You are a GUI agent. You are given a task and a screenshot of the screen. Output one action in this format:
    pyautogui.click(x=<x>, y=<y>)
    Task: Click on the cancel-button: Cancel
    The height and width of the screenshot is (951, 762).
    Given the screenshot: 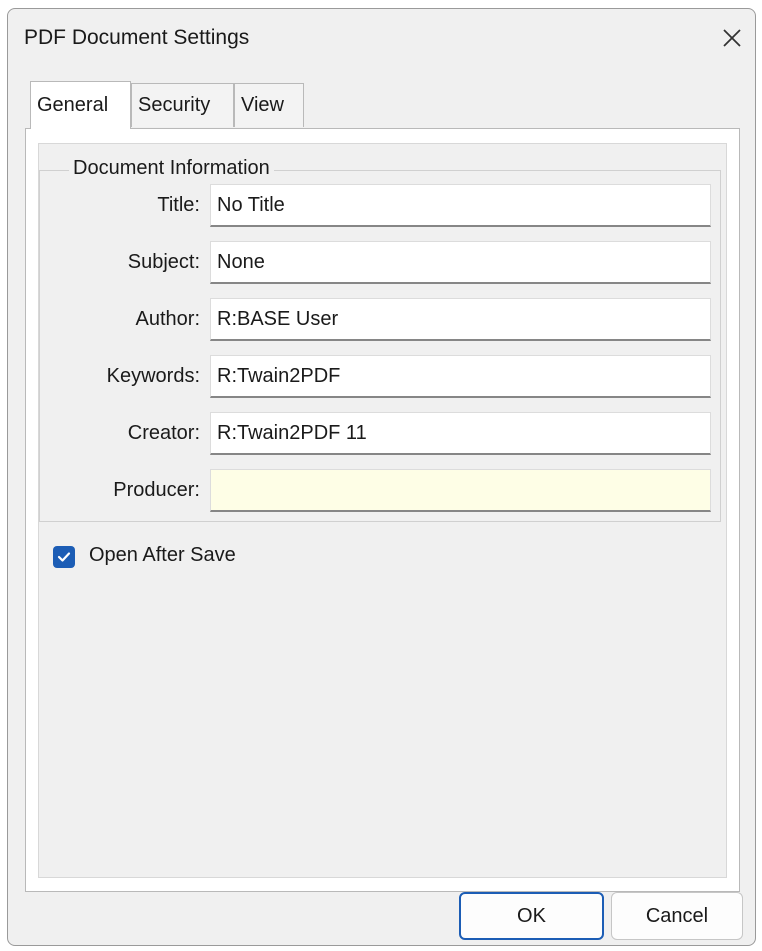 What is the action you would take?
    pyautogui.click(x=677, y=916)
    